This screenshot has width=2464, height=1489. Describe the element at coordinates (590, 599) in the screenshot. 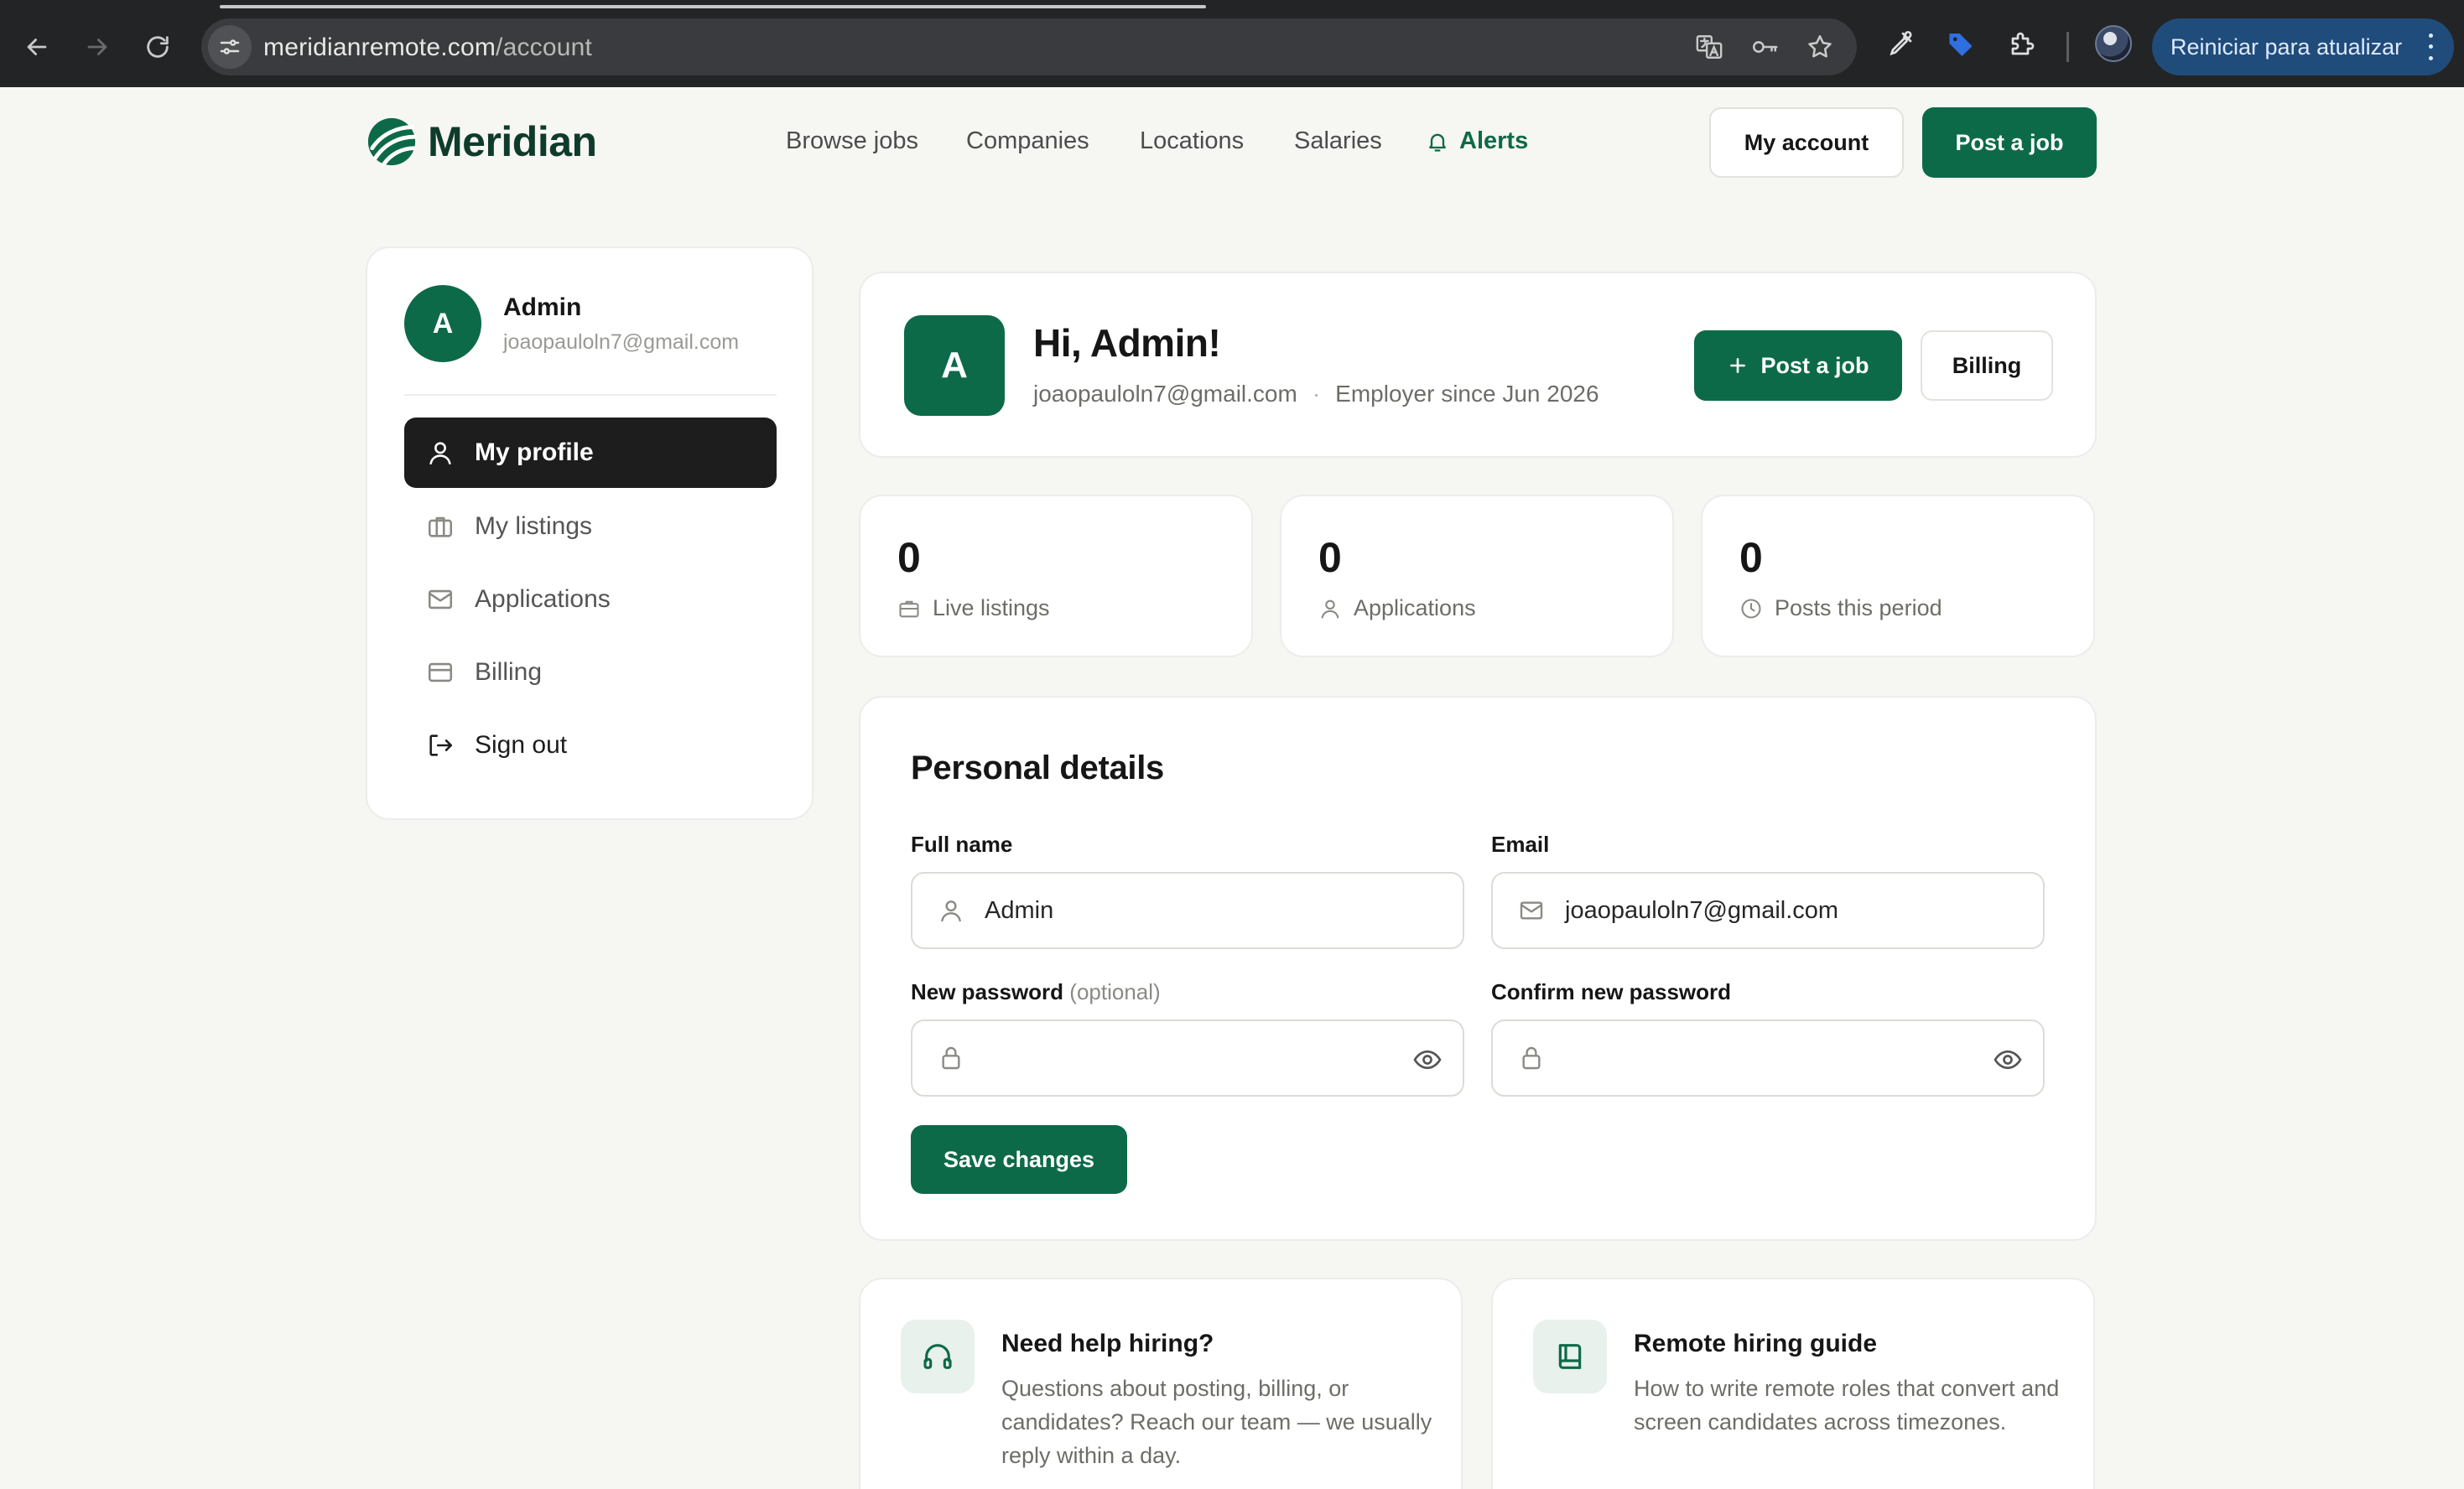

I see `sidebar-item-applications: Applications` at that location.